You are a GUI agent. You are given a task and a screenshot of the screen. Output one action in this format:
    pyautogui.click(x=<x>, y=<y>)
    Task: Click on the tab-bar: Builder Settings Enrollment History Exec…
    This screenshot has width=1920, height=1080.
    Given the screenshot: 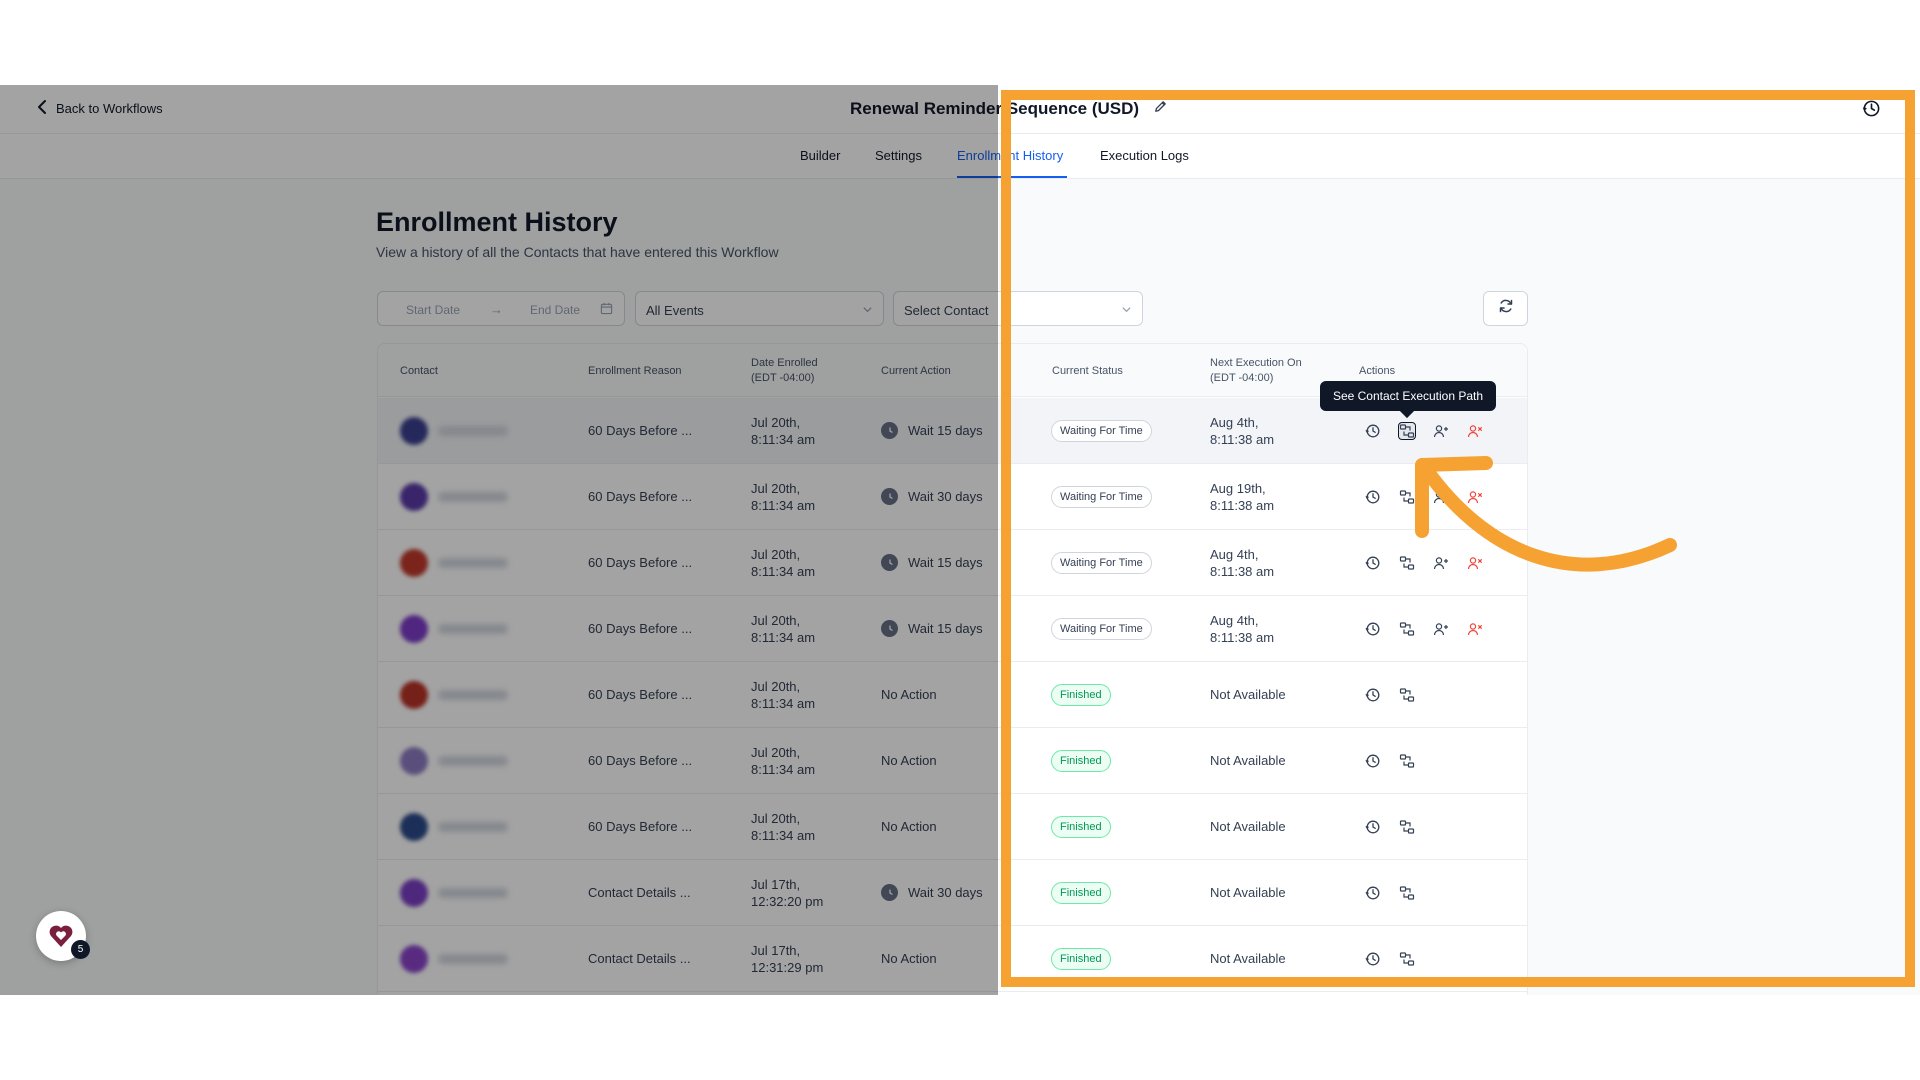 What is the action you would take?
    pyautogui.click(x=960, y=156)
    